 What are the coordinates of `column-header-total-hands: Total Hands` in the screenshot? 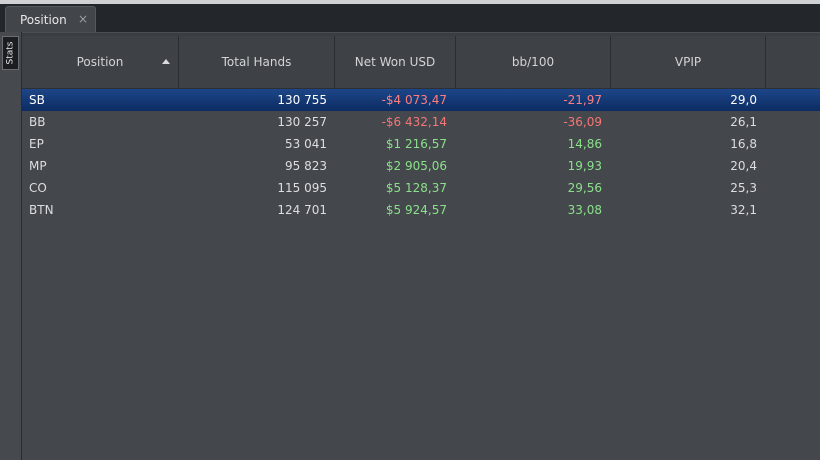 It's located at (257, 62).